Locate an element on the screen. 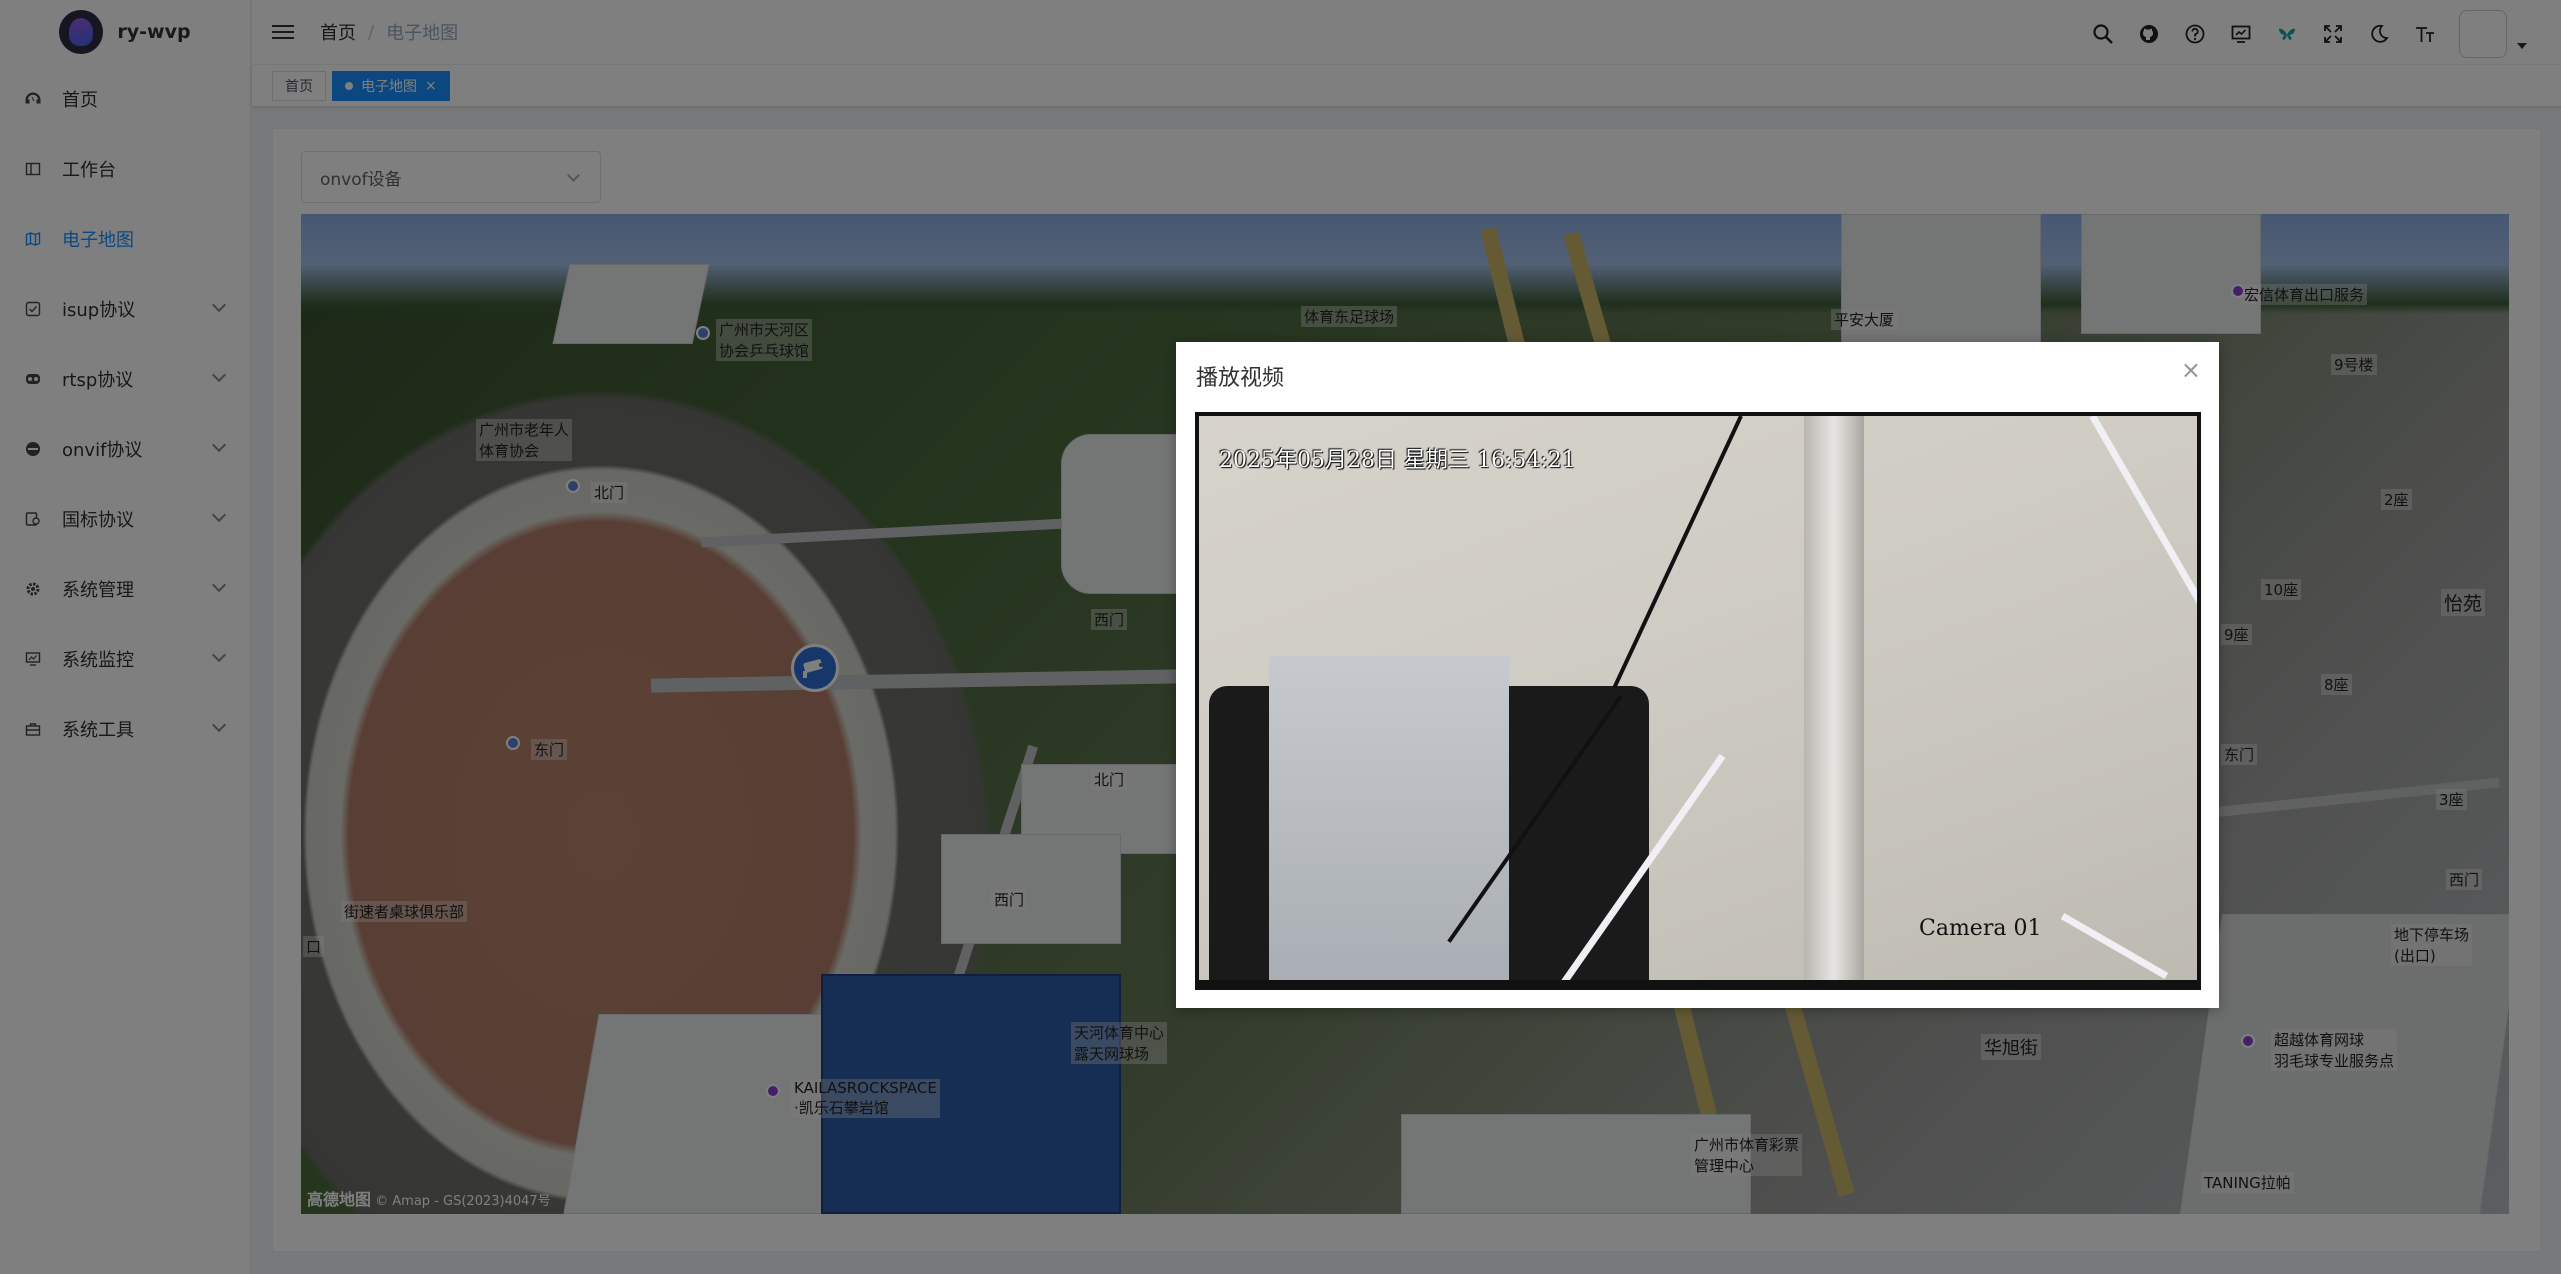  video-osd-timestamp: 2025年05月28日 星期三 16:54:21 is located at coordinates (1397, 460).